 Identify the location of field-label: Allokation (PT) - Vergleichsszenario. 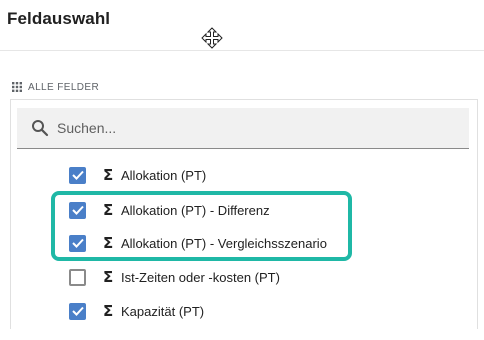
(224, 243).